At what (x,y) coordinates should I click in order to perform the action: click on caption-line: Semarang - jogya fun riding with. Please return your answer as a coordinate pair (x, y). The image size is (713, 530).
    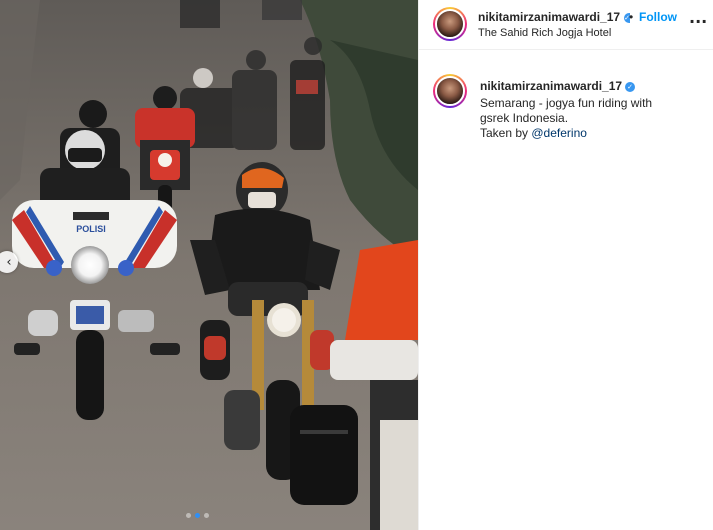
    Looking at the image, I should click on (566, 103).